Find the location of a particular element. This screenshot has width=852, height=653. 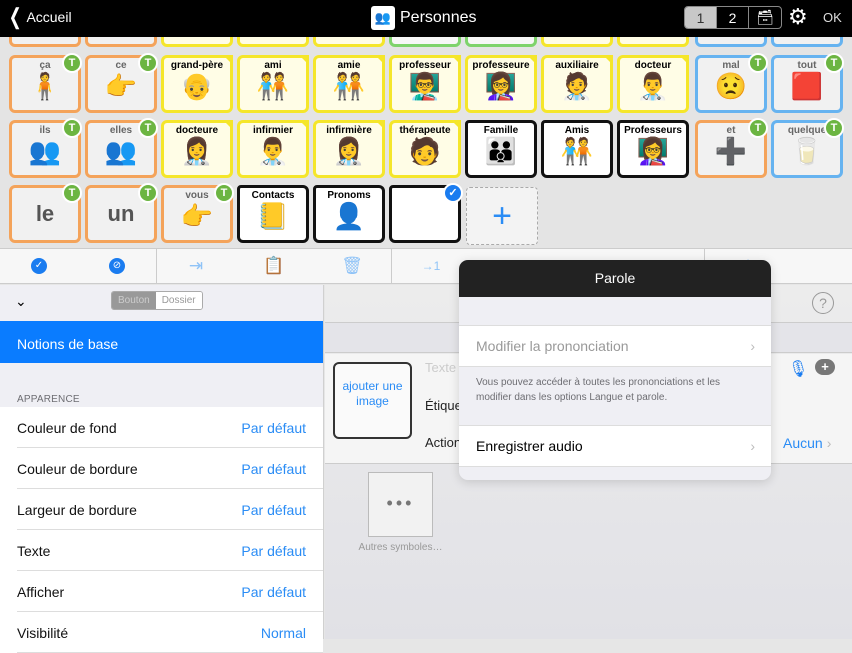

microphone-icon: 🎙 is located at coordinates (798, 369).